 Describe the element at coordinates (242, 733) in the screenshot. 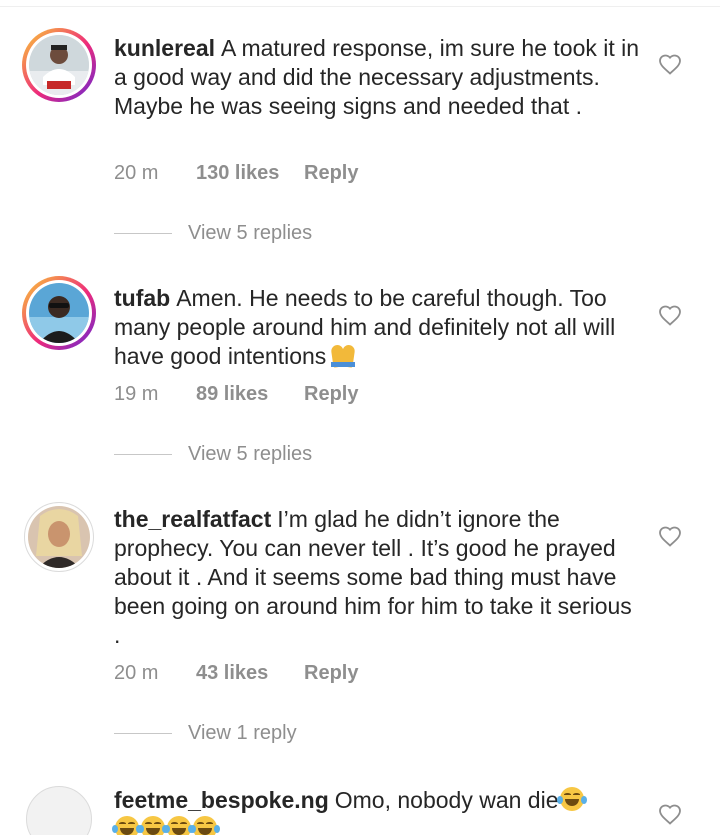

I see `view-replies-label: View 1 reply` at that location.